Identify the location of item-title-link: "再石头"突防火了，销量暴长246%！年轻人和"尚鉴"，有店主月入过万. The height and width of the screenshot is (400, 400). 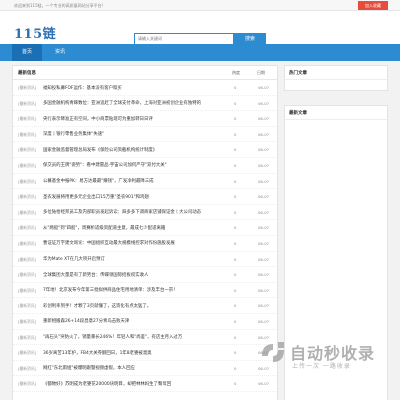
(135, 337).